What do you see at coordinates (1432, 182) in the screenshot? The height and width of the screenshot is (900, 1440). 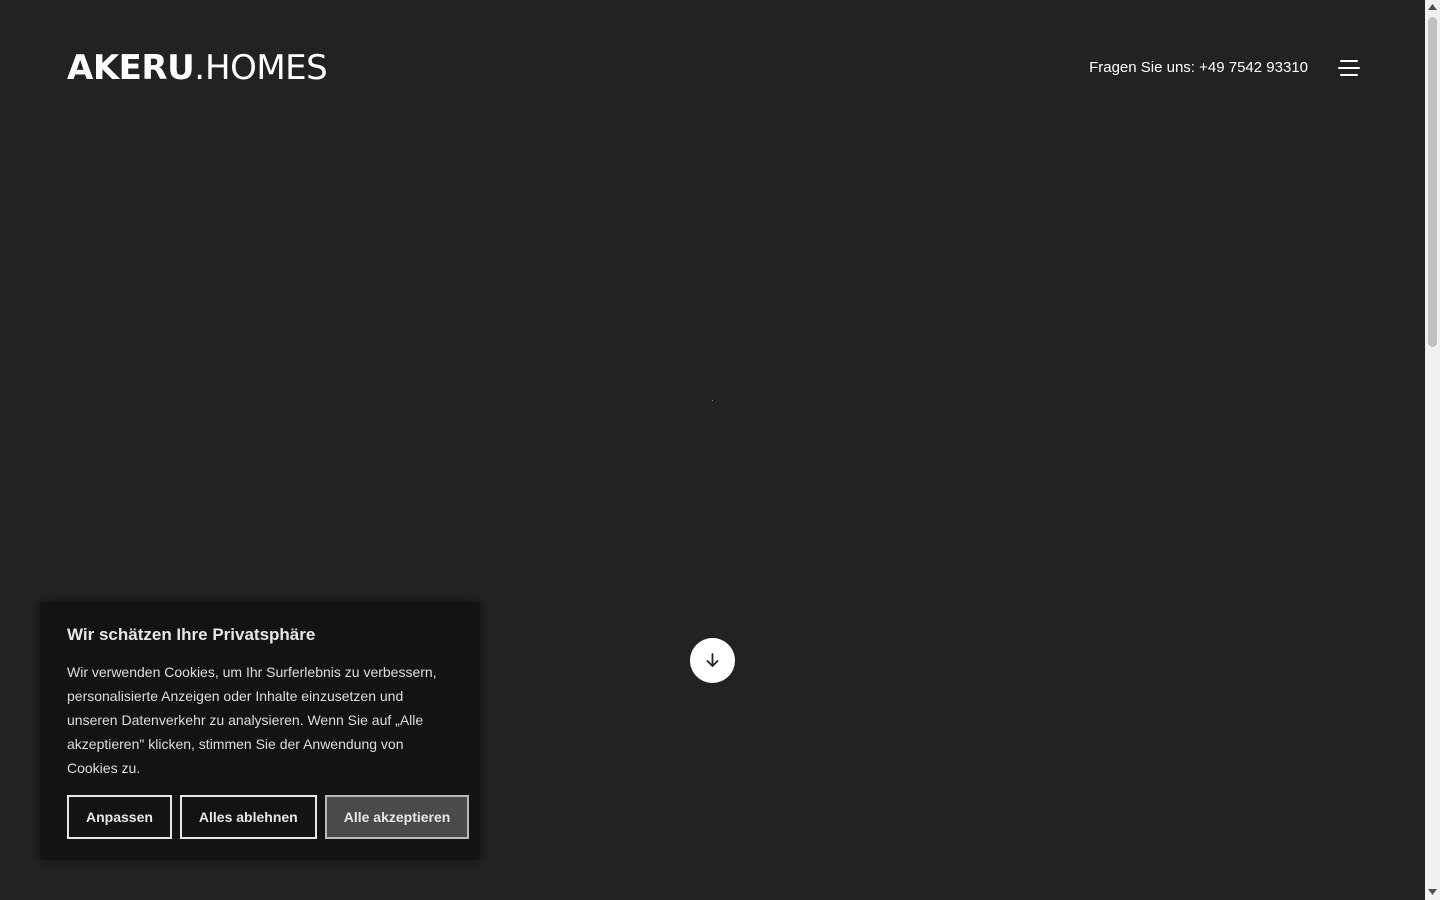 I see `scrollbar-thumb` at bounding box center [1432, 182].